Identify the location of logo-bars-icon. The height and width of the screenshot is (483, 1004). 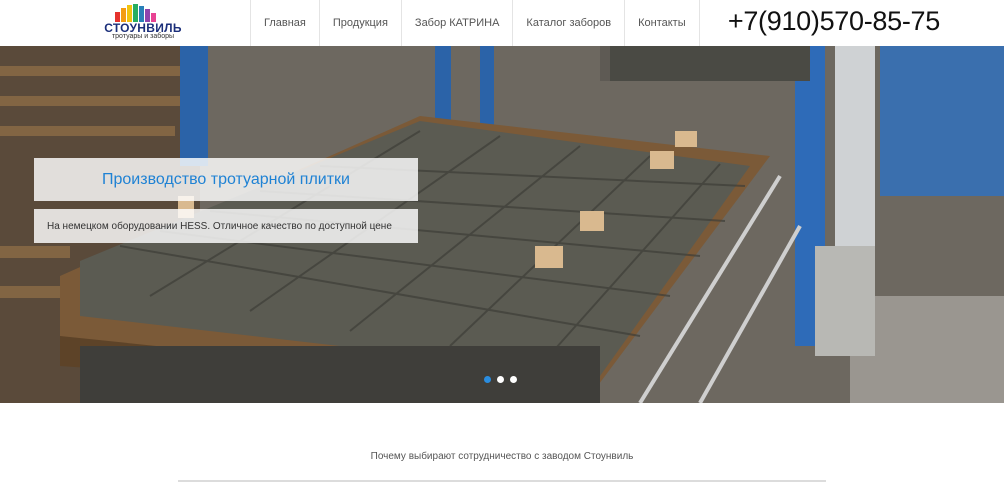
(138, 13).